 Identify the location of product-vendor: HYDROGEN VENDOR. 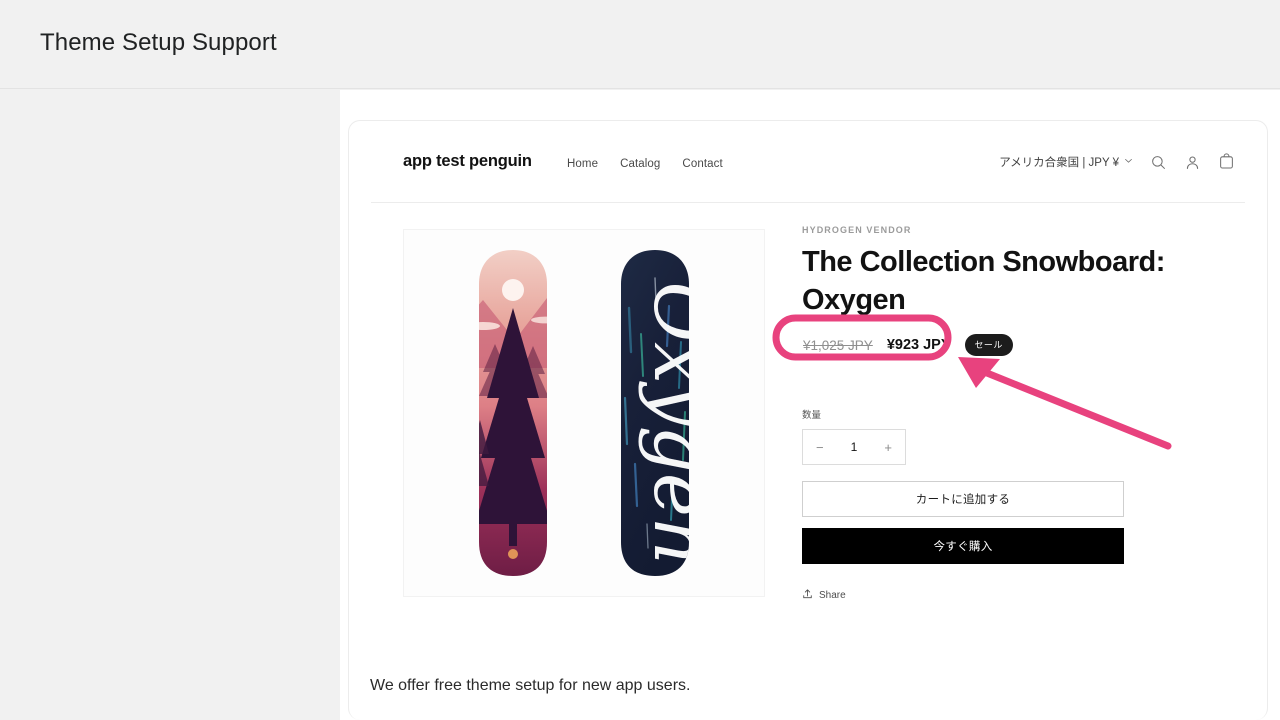
(857, 230).